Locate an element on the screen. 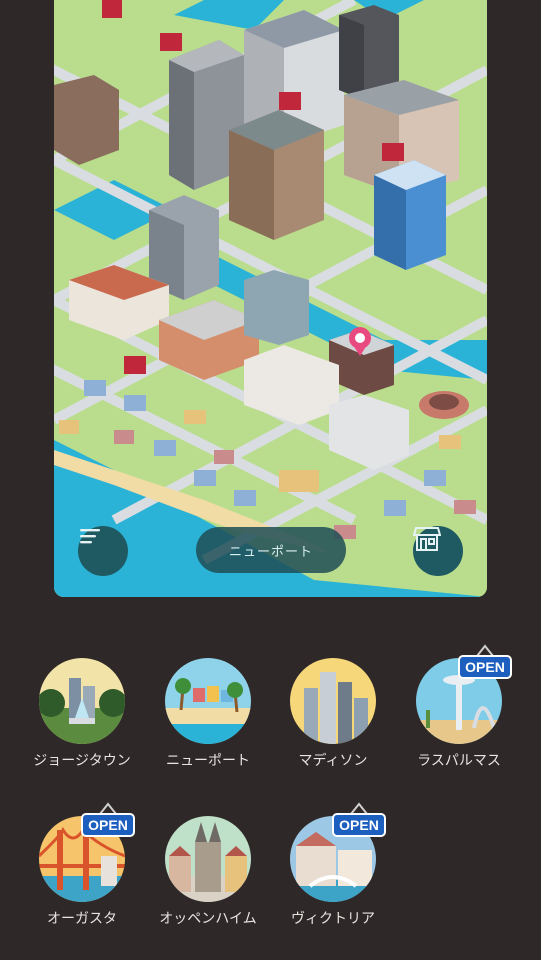  menu-button is located at coordinates (103, 551).